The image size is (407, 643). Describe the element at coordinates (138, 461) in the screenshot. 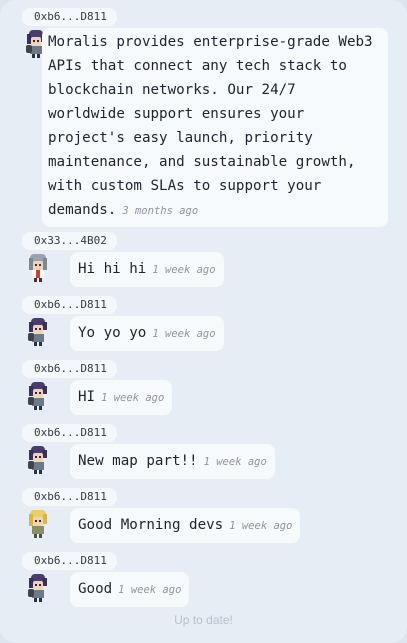

I see `message-text: New map part!!` at that location.